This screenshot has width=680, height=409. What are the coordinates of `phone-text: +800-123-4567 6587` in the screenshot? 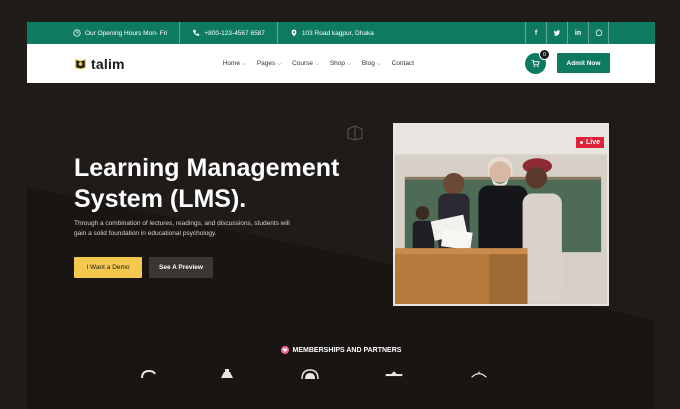 It's located at (234, 33).